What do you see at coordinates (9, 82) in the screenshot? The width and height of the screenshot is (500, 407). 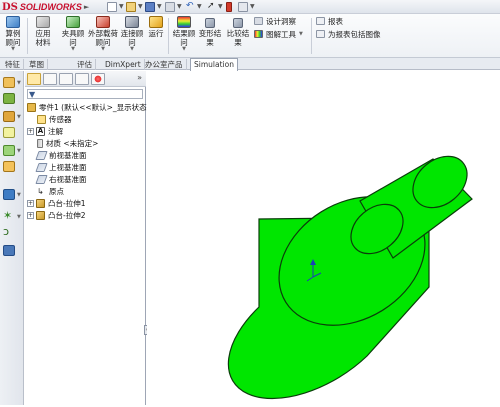 I see `sketch-tool-icon` at bounding box center [9, 82].